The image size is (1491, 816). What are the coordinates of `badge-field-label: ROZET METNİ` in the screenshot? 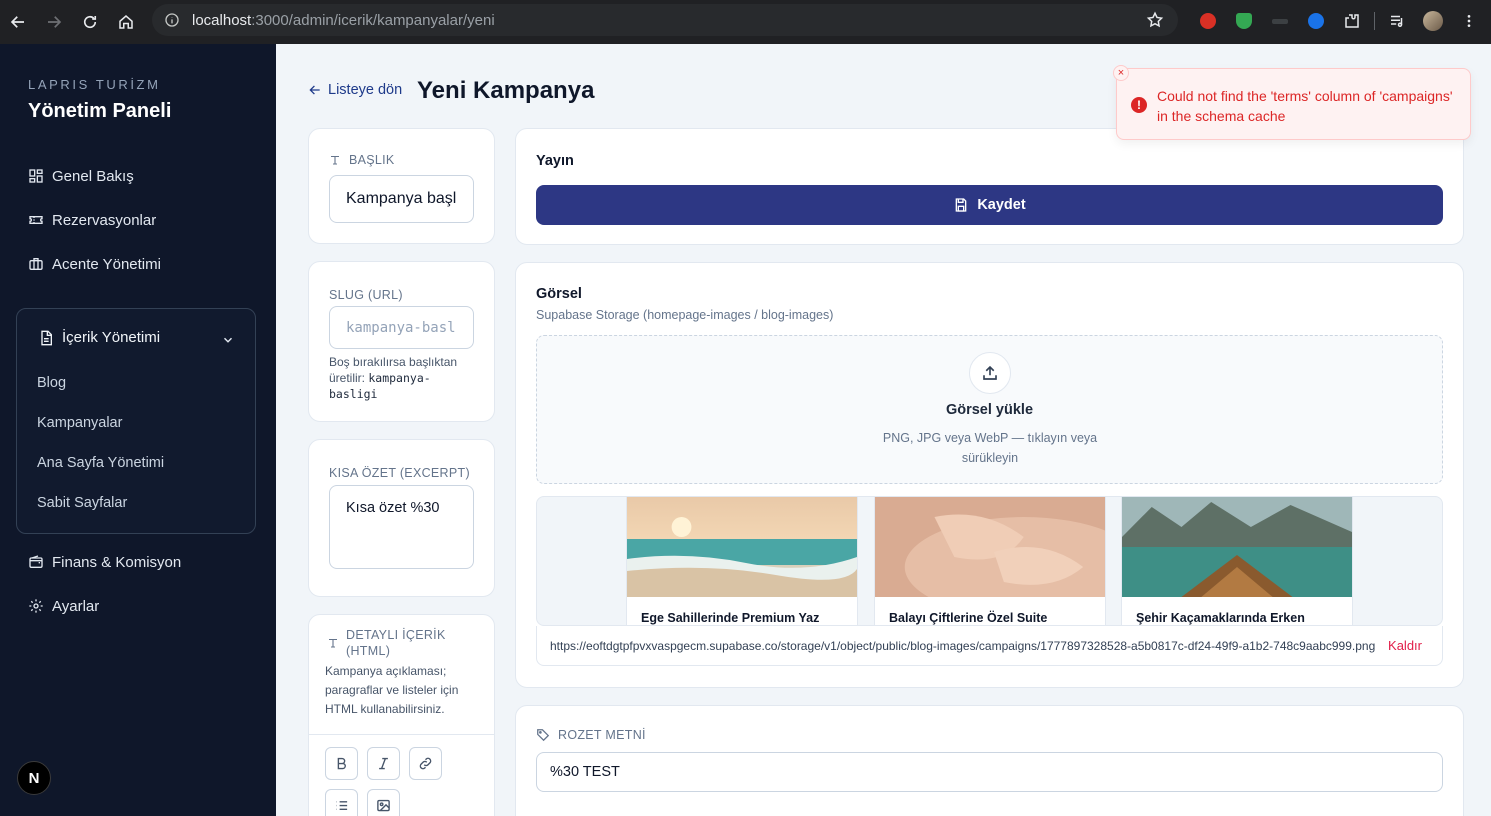 It's located at (591, 735).